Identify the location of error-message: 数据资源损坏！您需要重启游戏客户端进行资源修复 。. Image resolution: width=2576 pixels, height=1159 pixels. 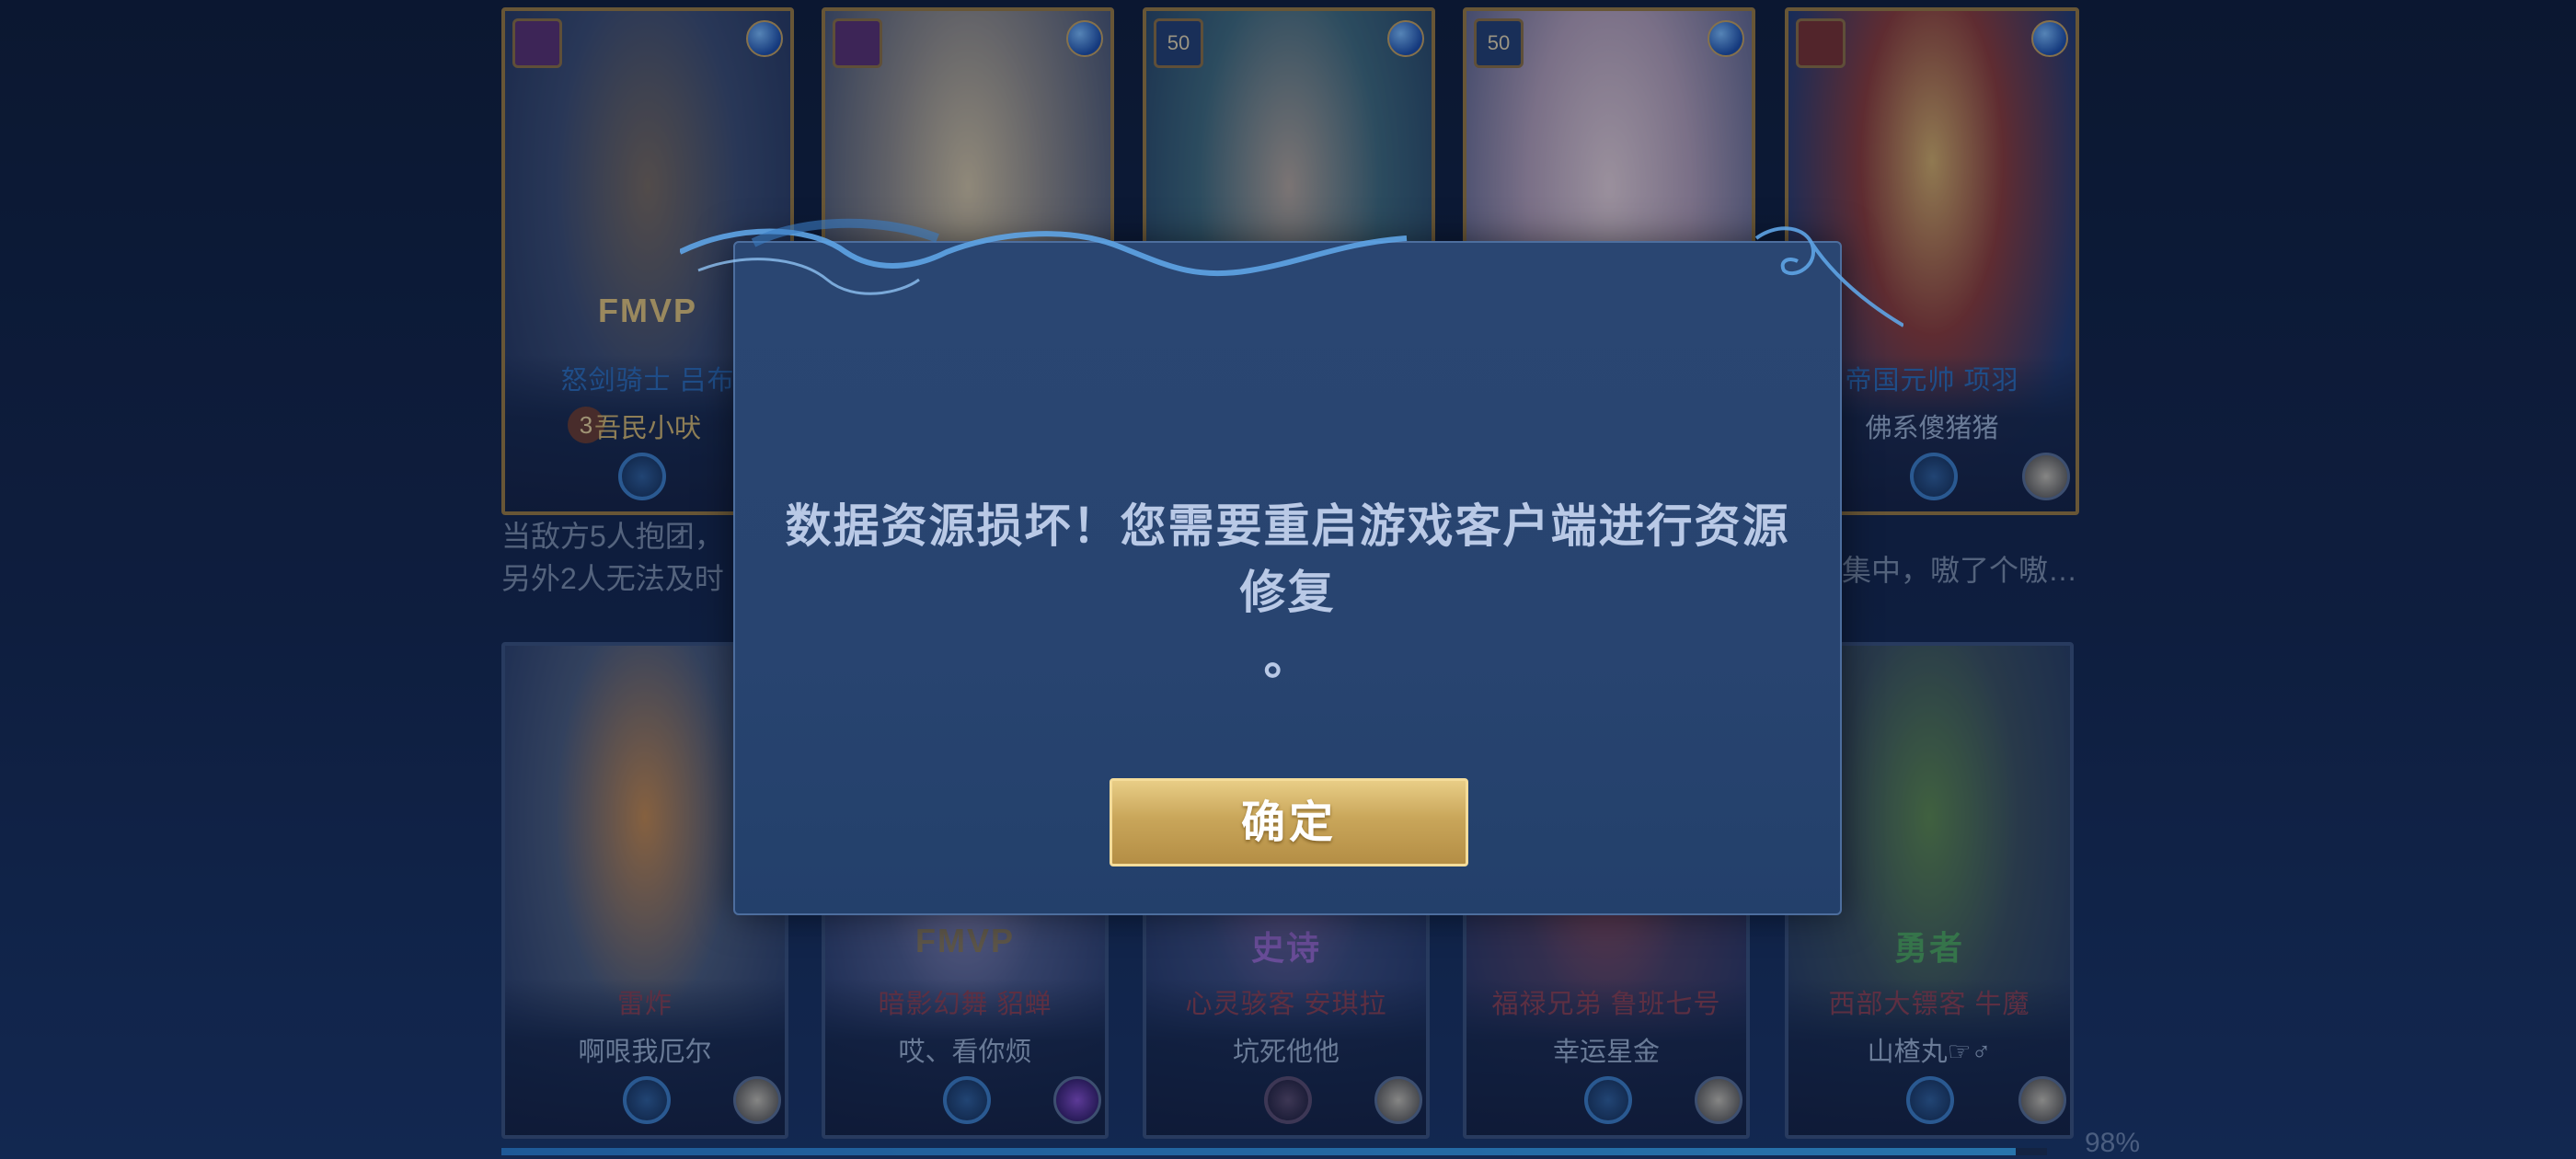
(1287, 592).